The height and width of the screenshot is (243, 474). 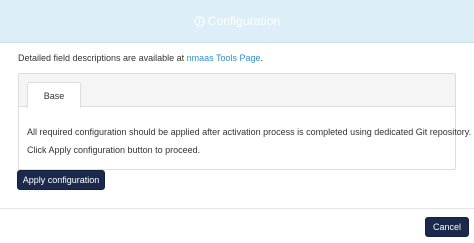 I want to click on apply-configuration-button: Apply configuration, so click(x=61, y=180).